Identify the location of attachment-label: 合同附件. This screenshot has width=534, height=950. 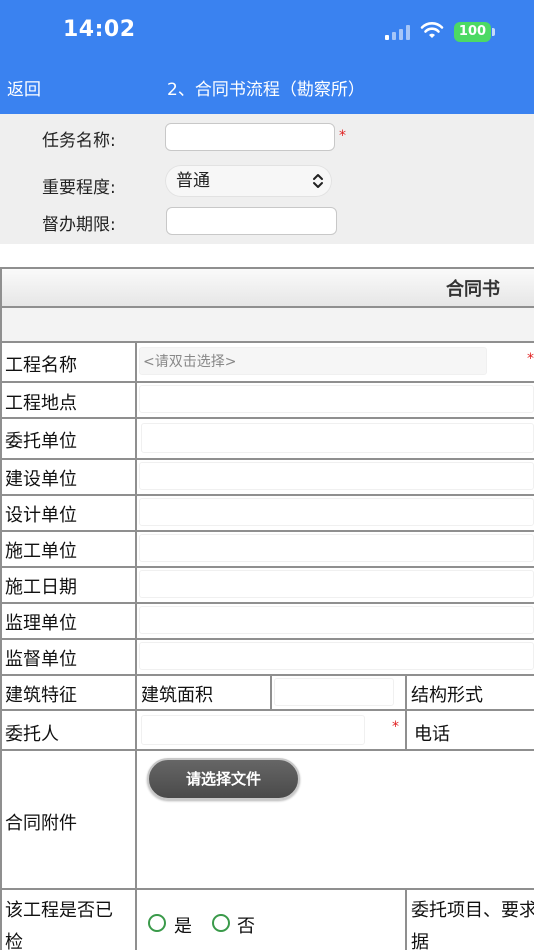
(41, 823).